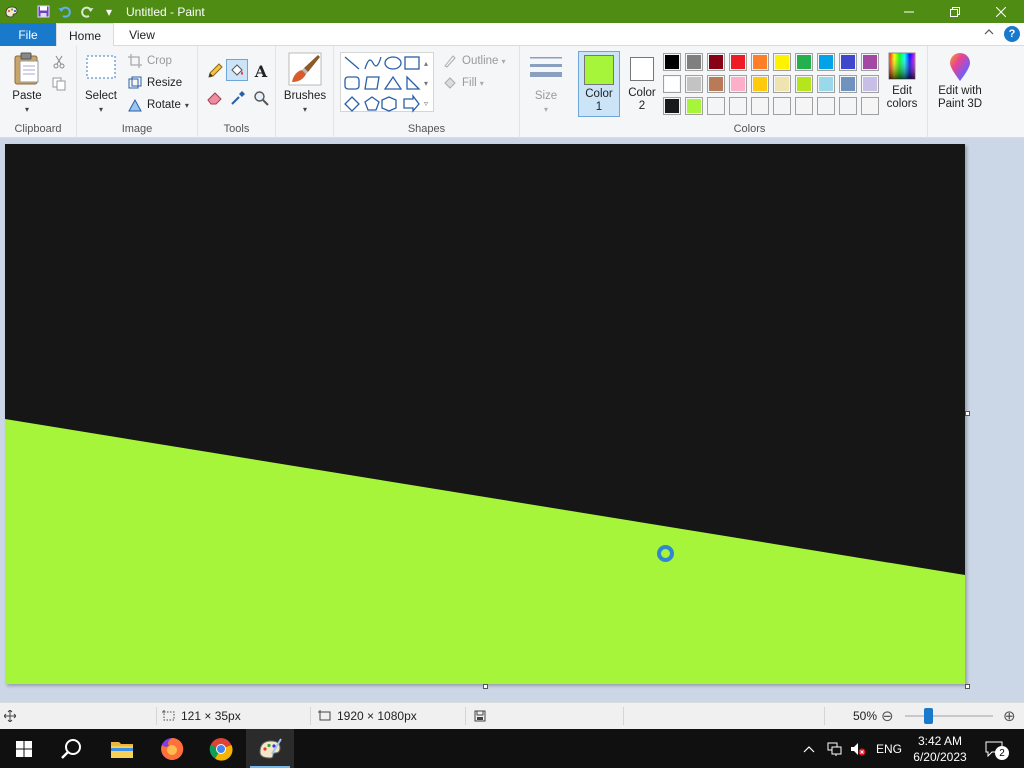 This screenshot has width=1024, height=768. Describe the element at coordinates (995, 748) in the screenshot. I see `notification-center: 2` at that location.